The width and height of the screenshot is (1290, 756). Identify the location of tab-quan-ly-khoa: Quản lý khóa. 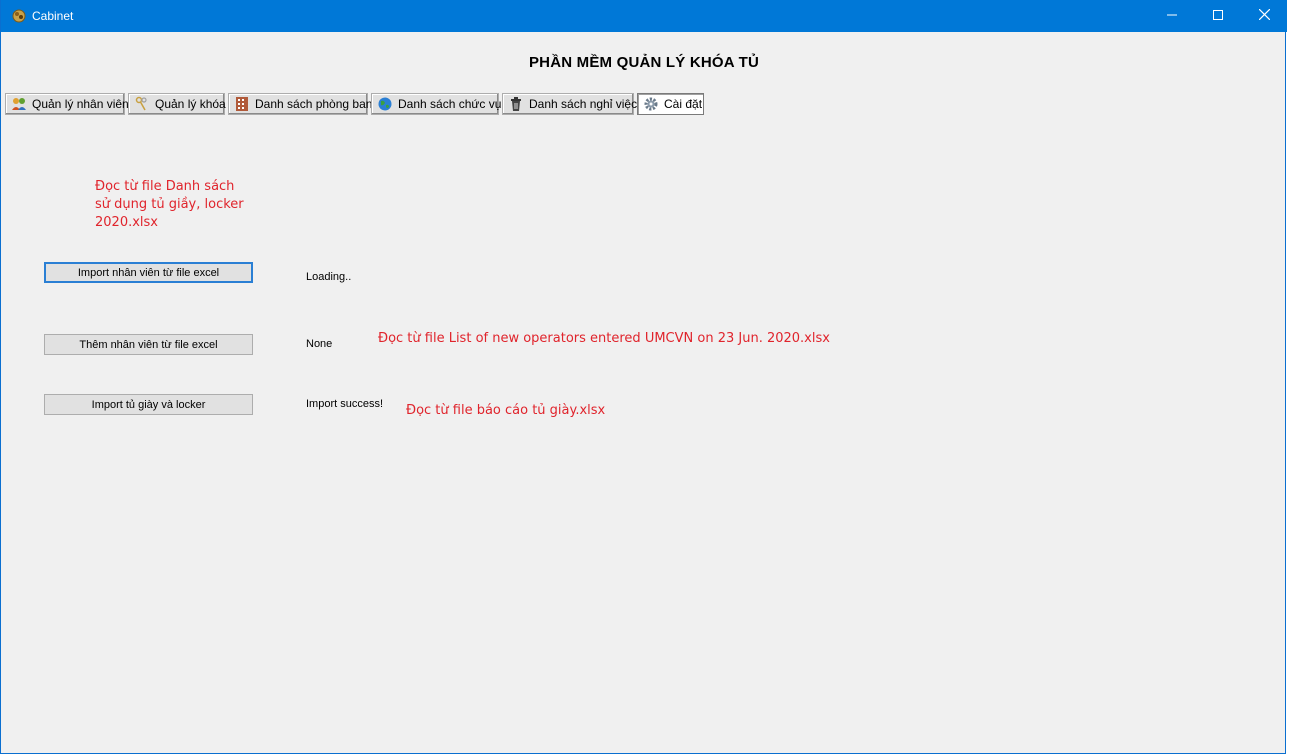
(177, 104).